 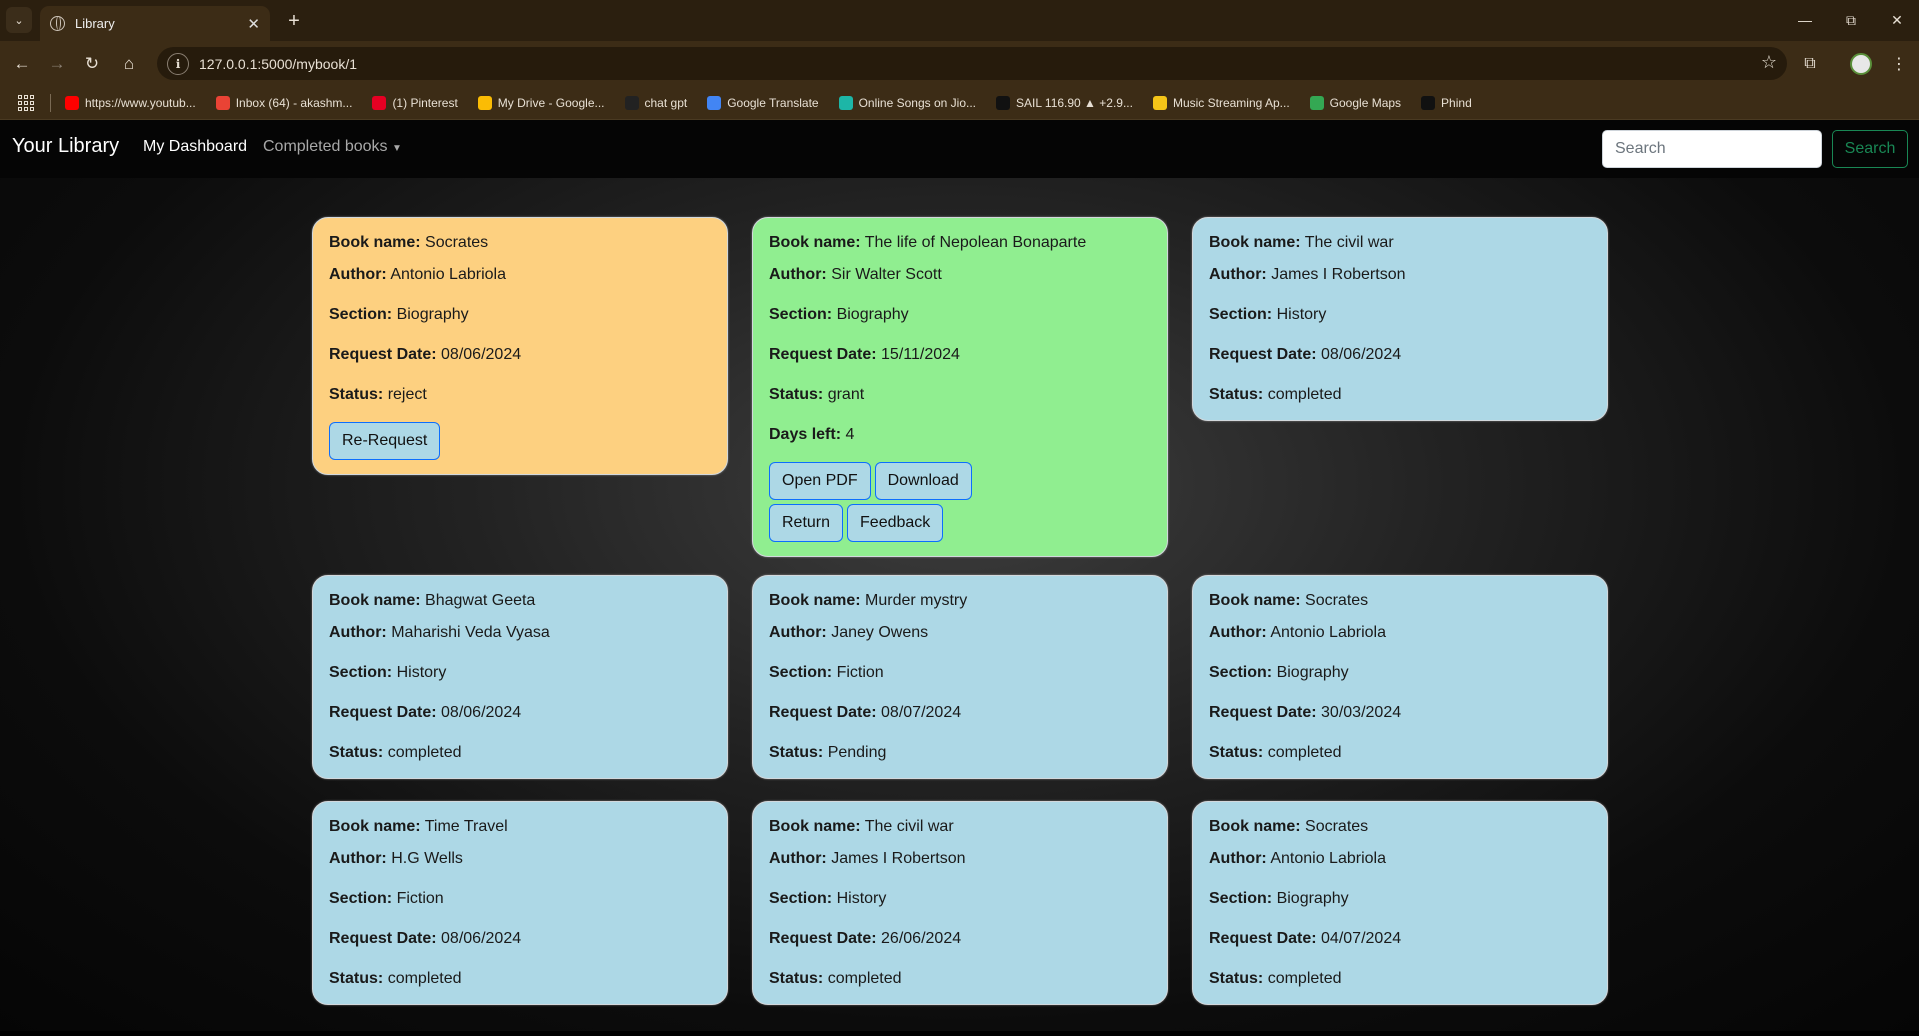 What do you see at coordinates (95, 23) in the screenshot?
I see `tab-title: Library` at bounding box center [95, 23].